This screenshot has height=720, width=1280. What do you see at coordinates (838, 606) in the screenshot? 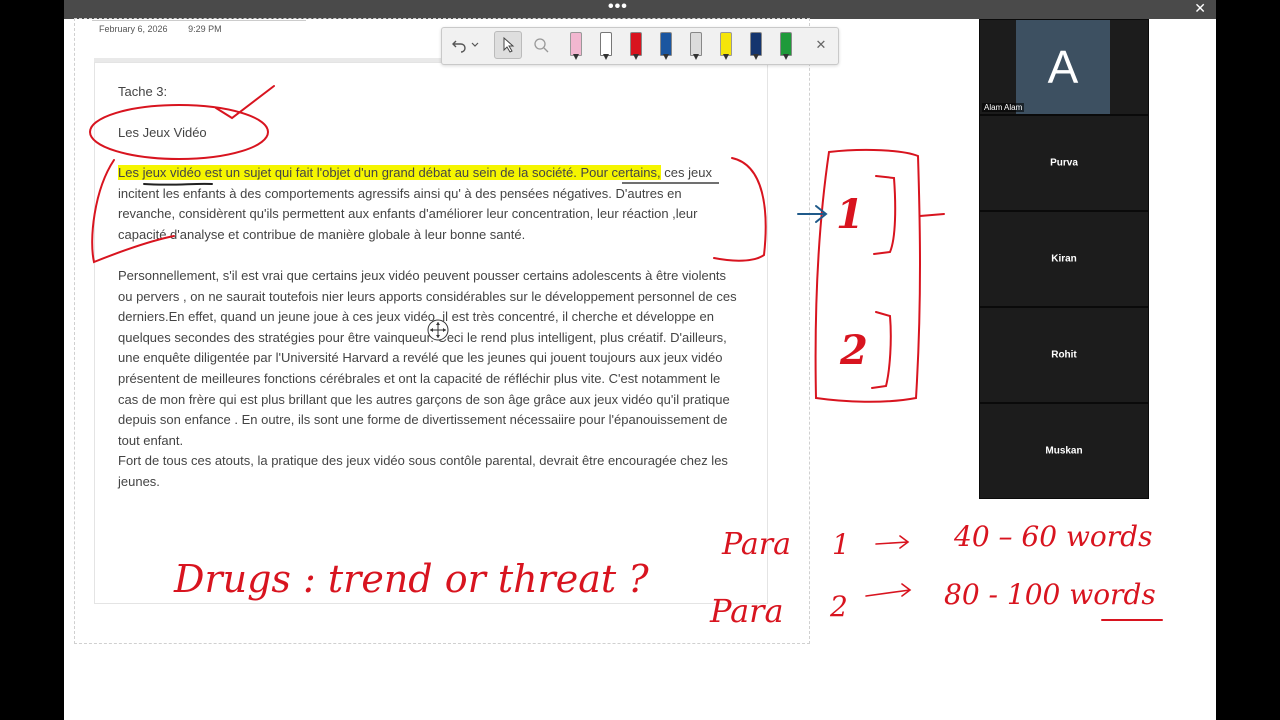
I see `row2-num-ink: 2` at bounding box center [838, 606].